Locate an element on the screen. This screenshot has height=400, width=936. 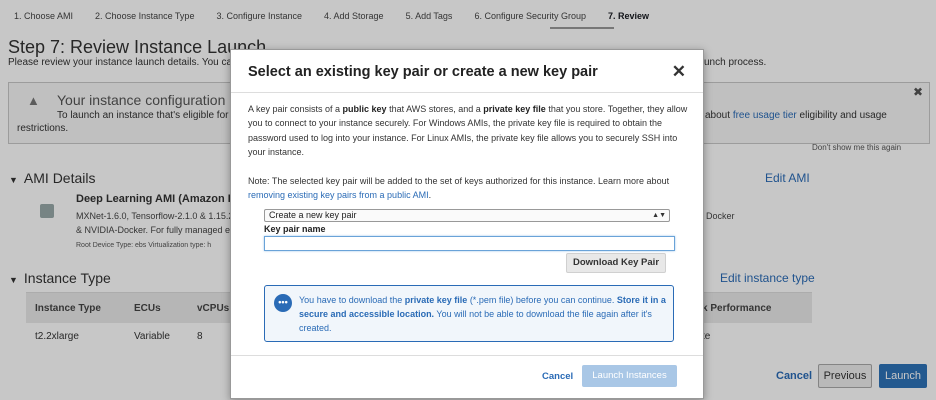
info-chat-icon: ••• is located at coordinates (283, 303).